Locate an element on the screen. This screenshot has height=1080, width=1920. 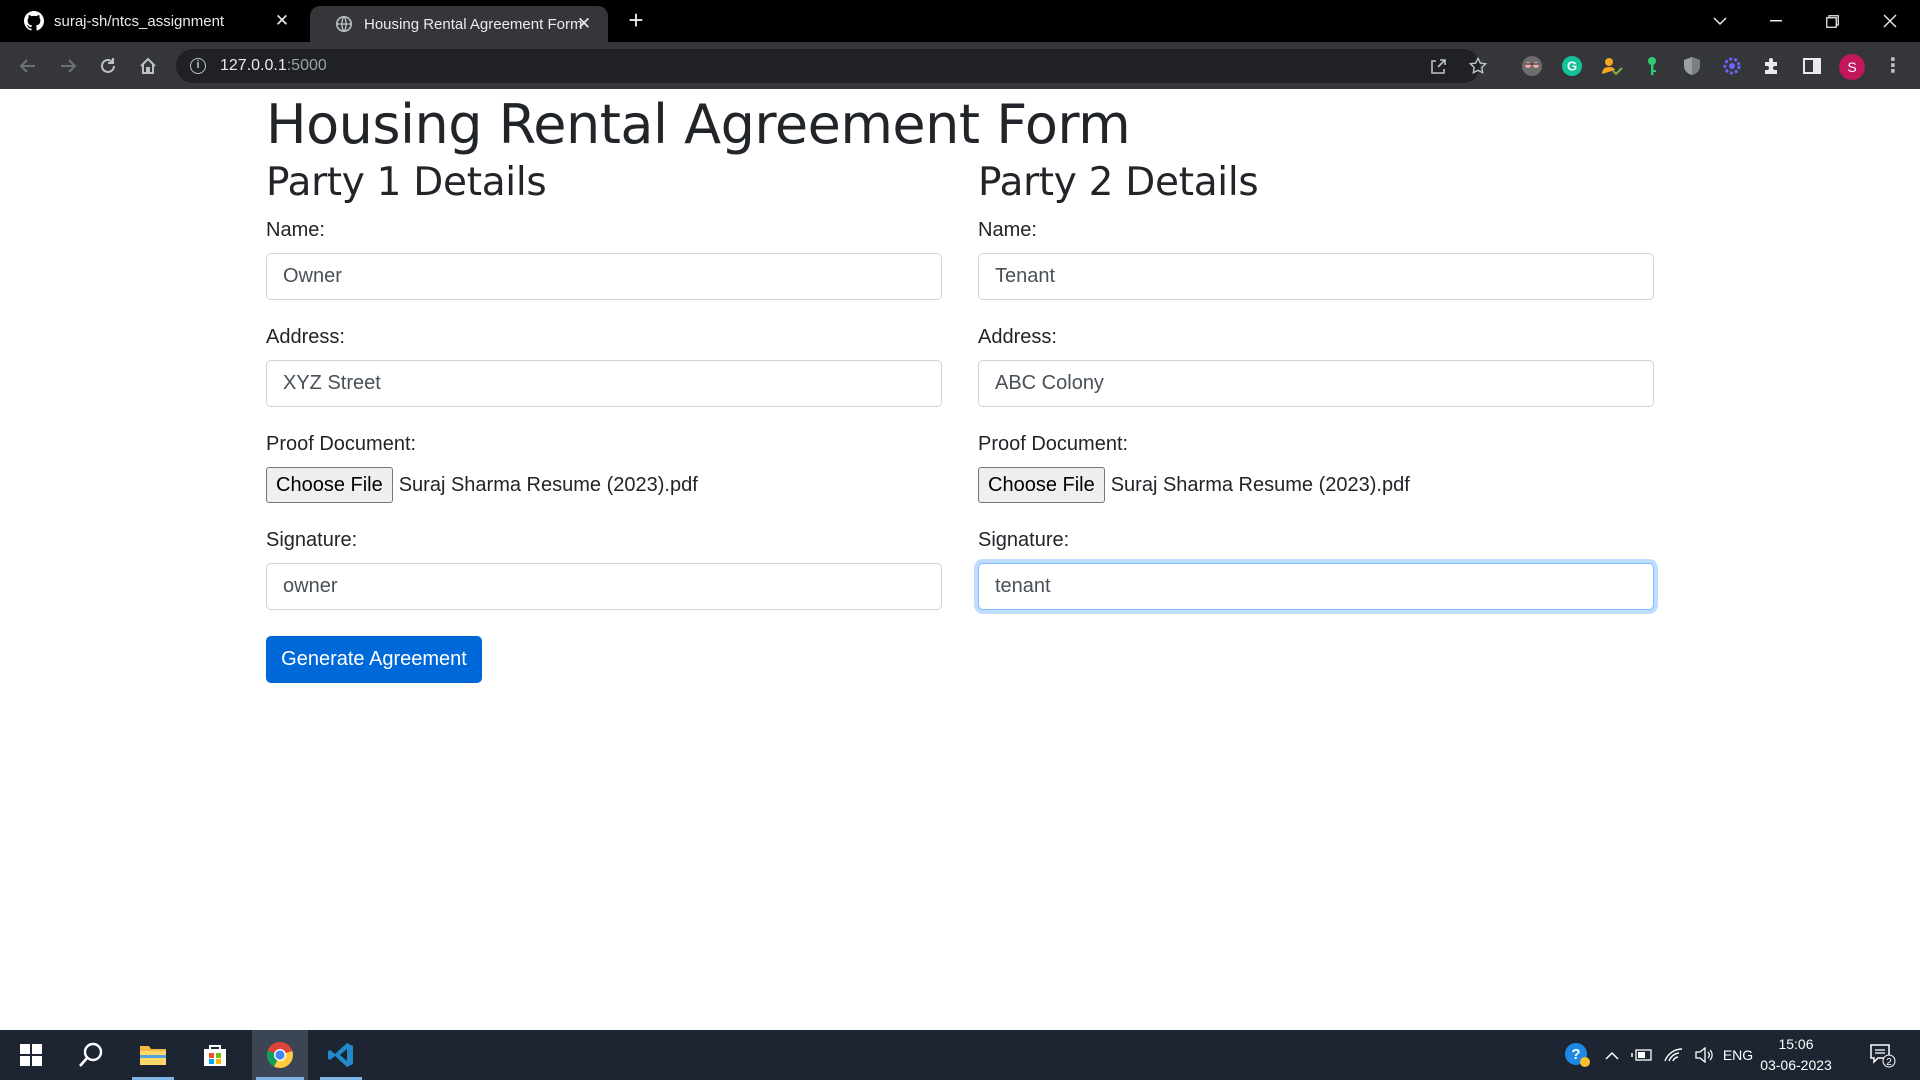
address-bar: i 127.0.0.1:5000 is located at coordinates (831, 66).